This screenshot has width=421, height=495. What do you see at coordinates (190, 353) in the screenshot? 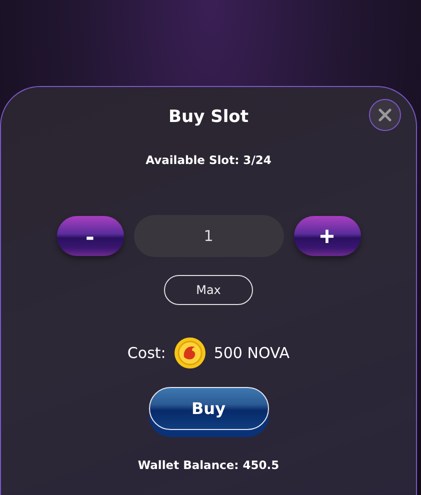
I see `coin-icon` at bounding box center [190, 353].